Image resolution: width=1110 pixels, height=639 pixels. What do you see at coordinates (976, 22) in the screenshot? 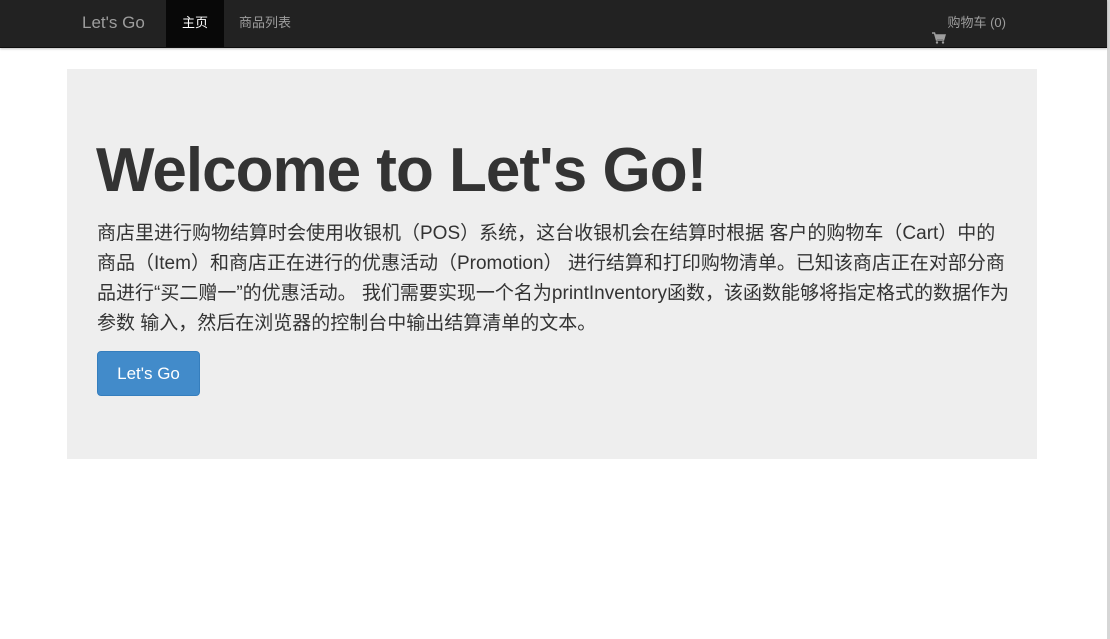
I see `cart-label: 购物车 (0)` at bounding box center [976, 22].